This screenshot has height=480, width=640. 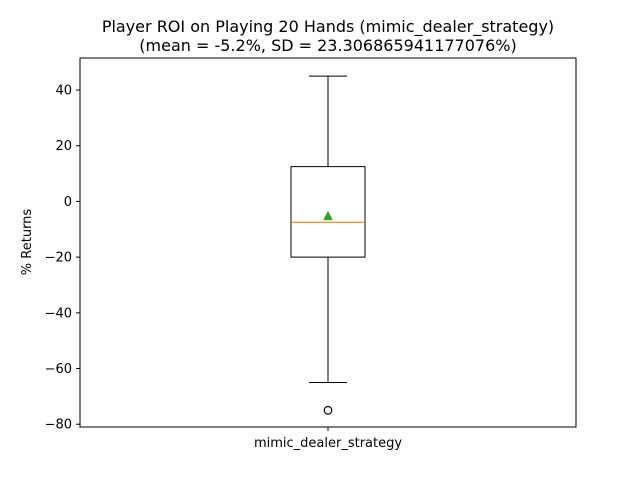 What do you see at coordinates (58, 425) in the screenshot?
I see `y-tick-label: −80` at bounding box center [58, 425].